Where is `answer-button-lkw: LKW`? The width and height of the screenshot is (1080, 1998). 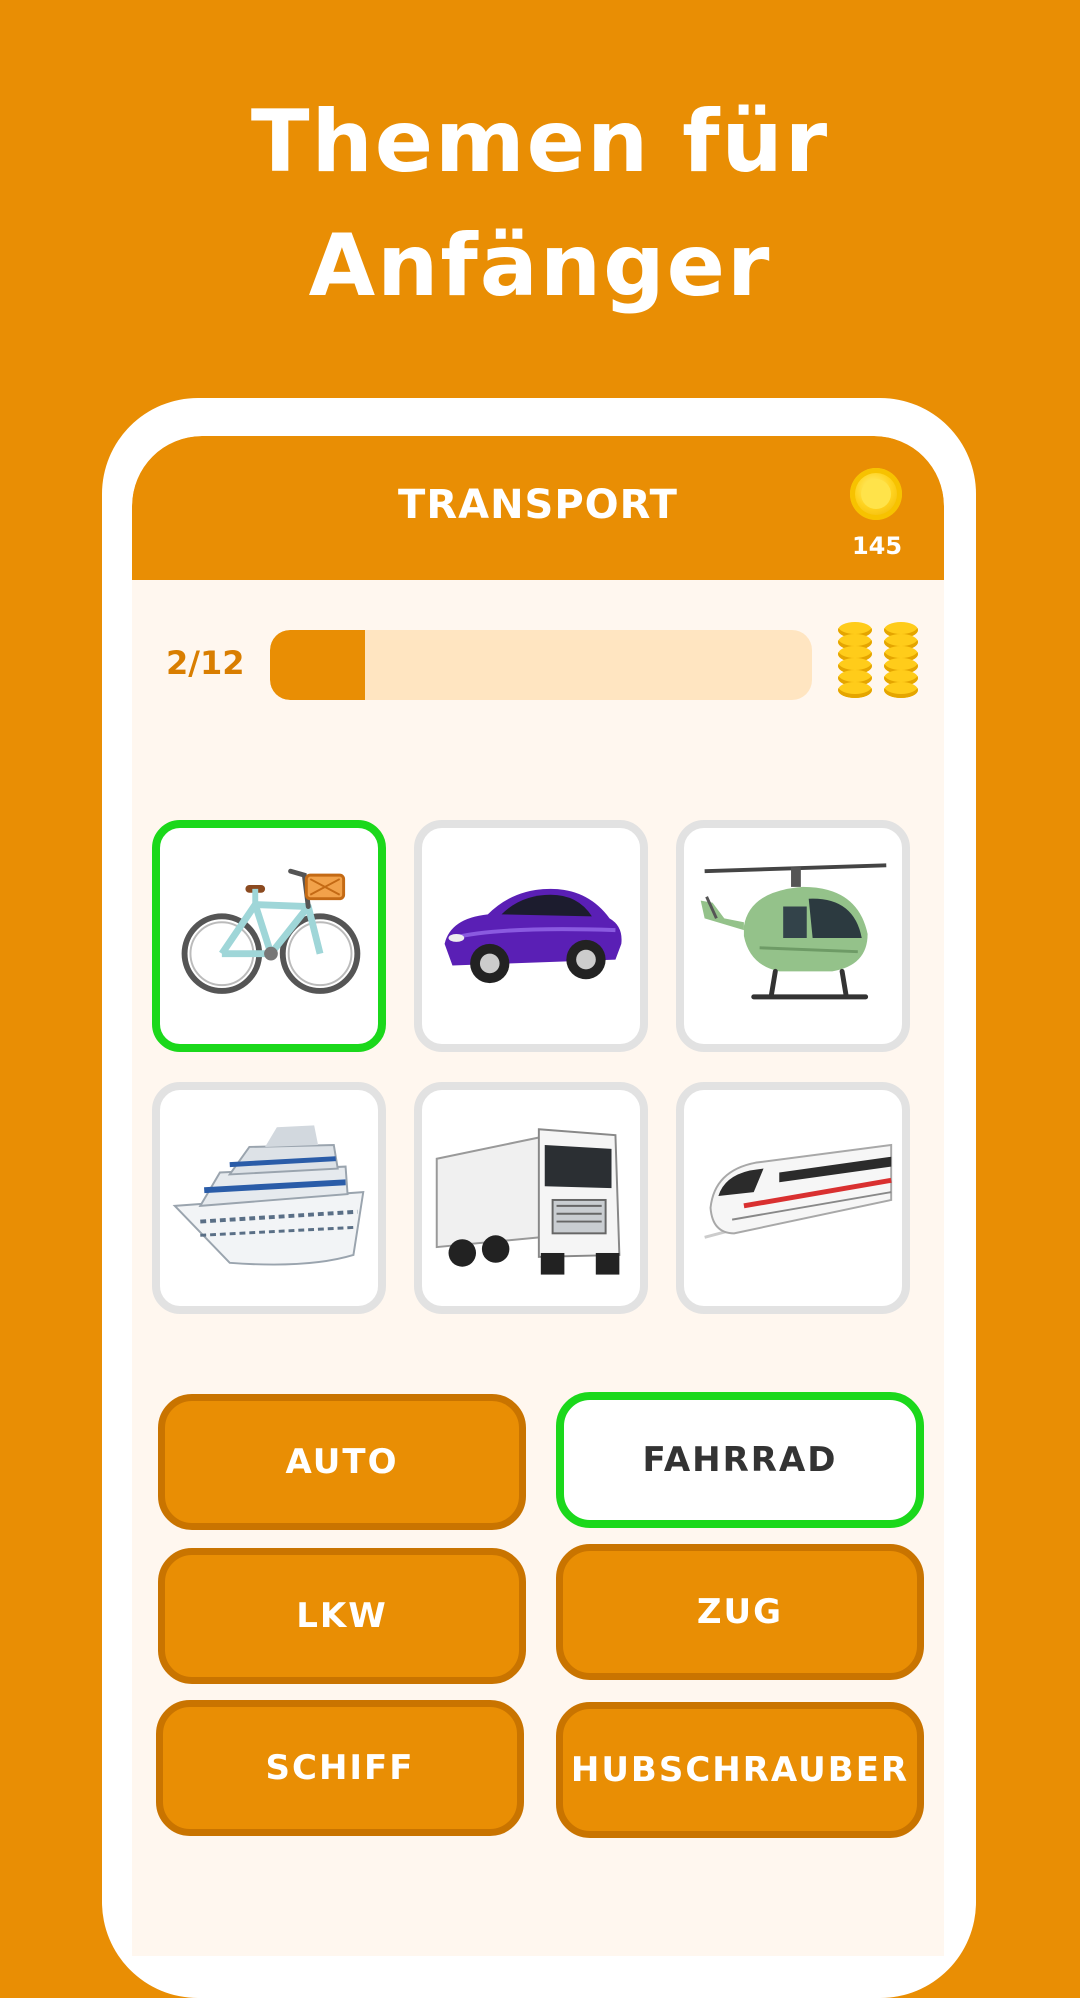 answer-button-lkw: LKW is located at coordinates (342, 1616).